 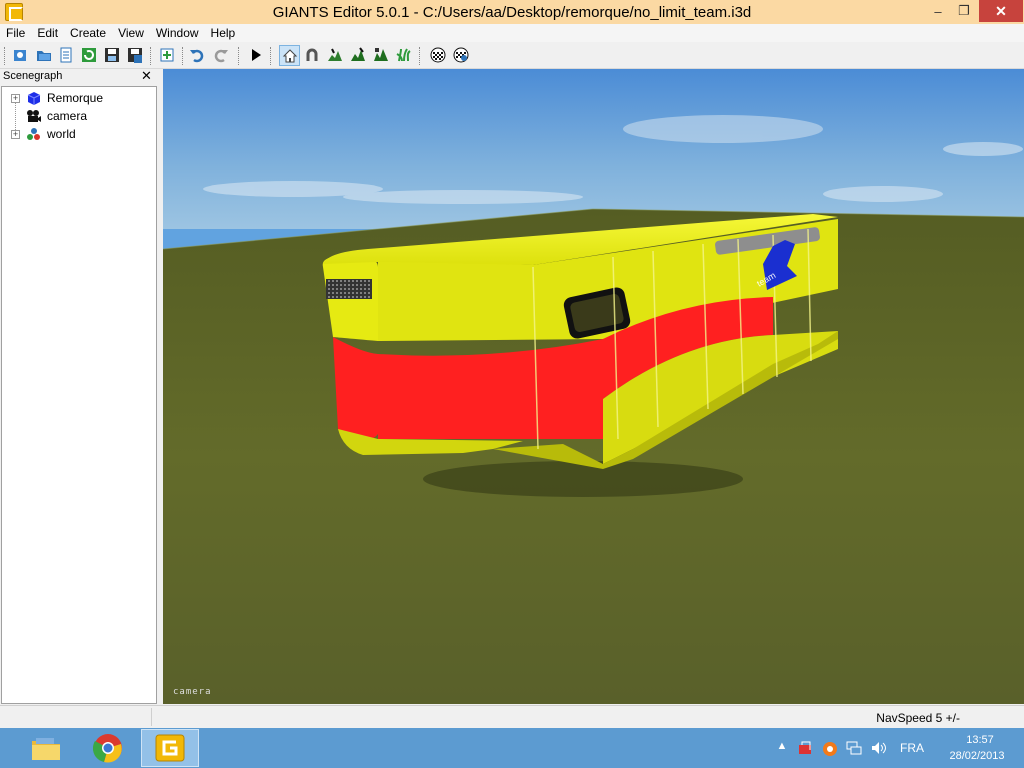 I want to click on viewport-camera-label: camera, so click(x=192, y=692).